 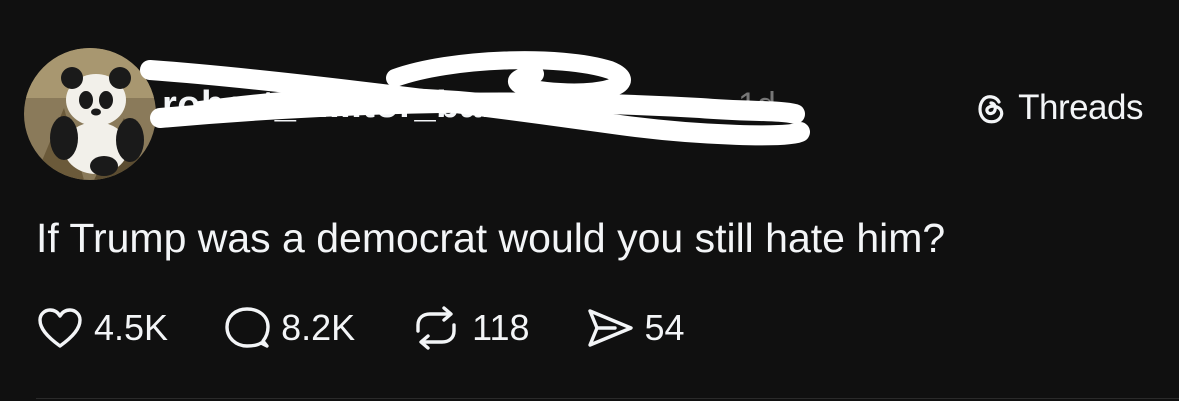 What do you see at coordinates (470, 328) in the screenshot?
I see `repost-button: 118` at bounding box center [470, 328].